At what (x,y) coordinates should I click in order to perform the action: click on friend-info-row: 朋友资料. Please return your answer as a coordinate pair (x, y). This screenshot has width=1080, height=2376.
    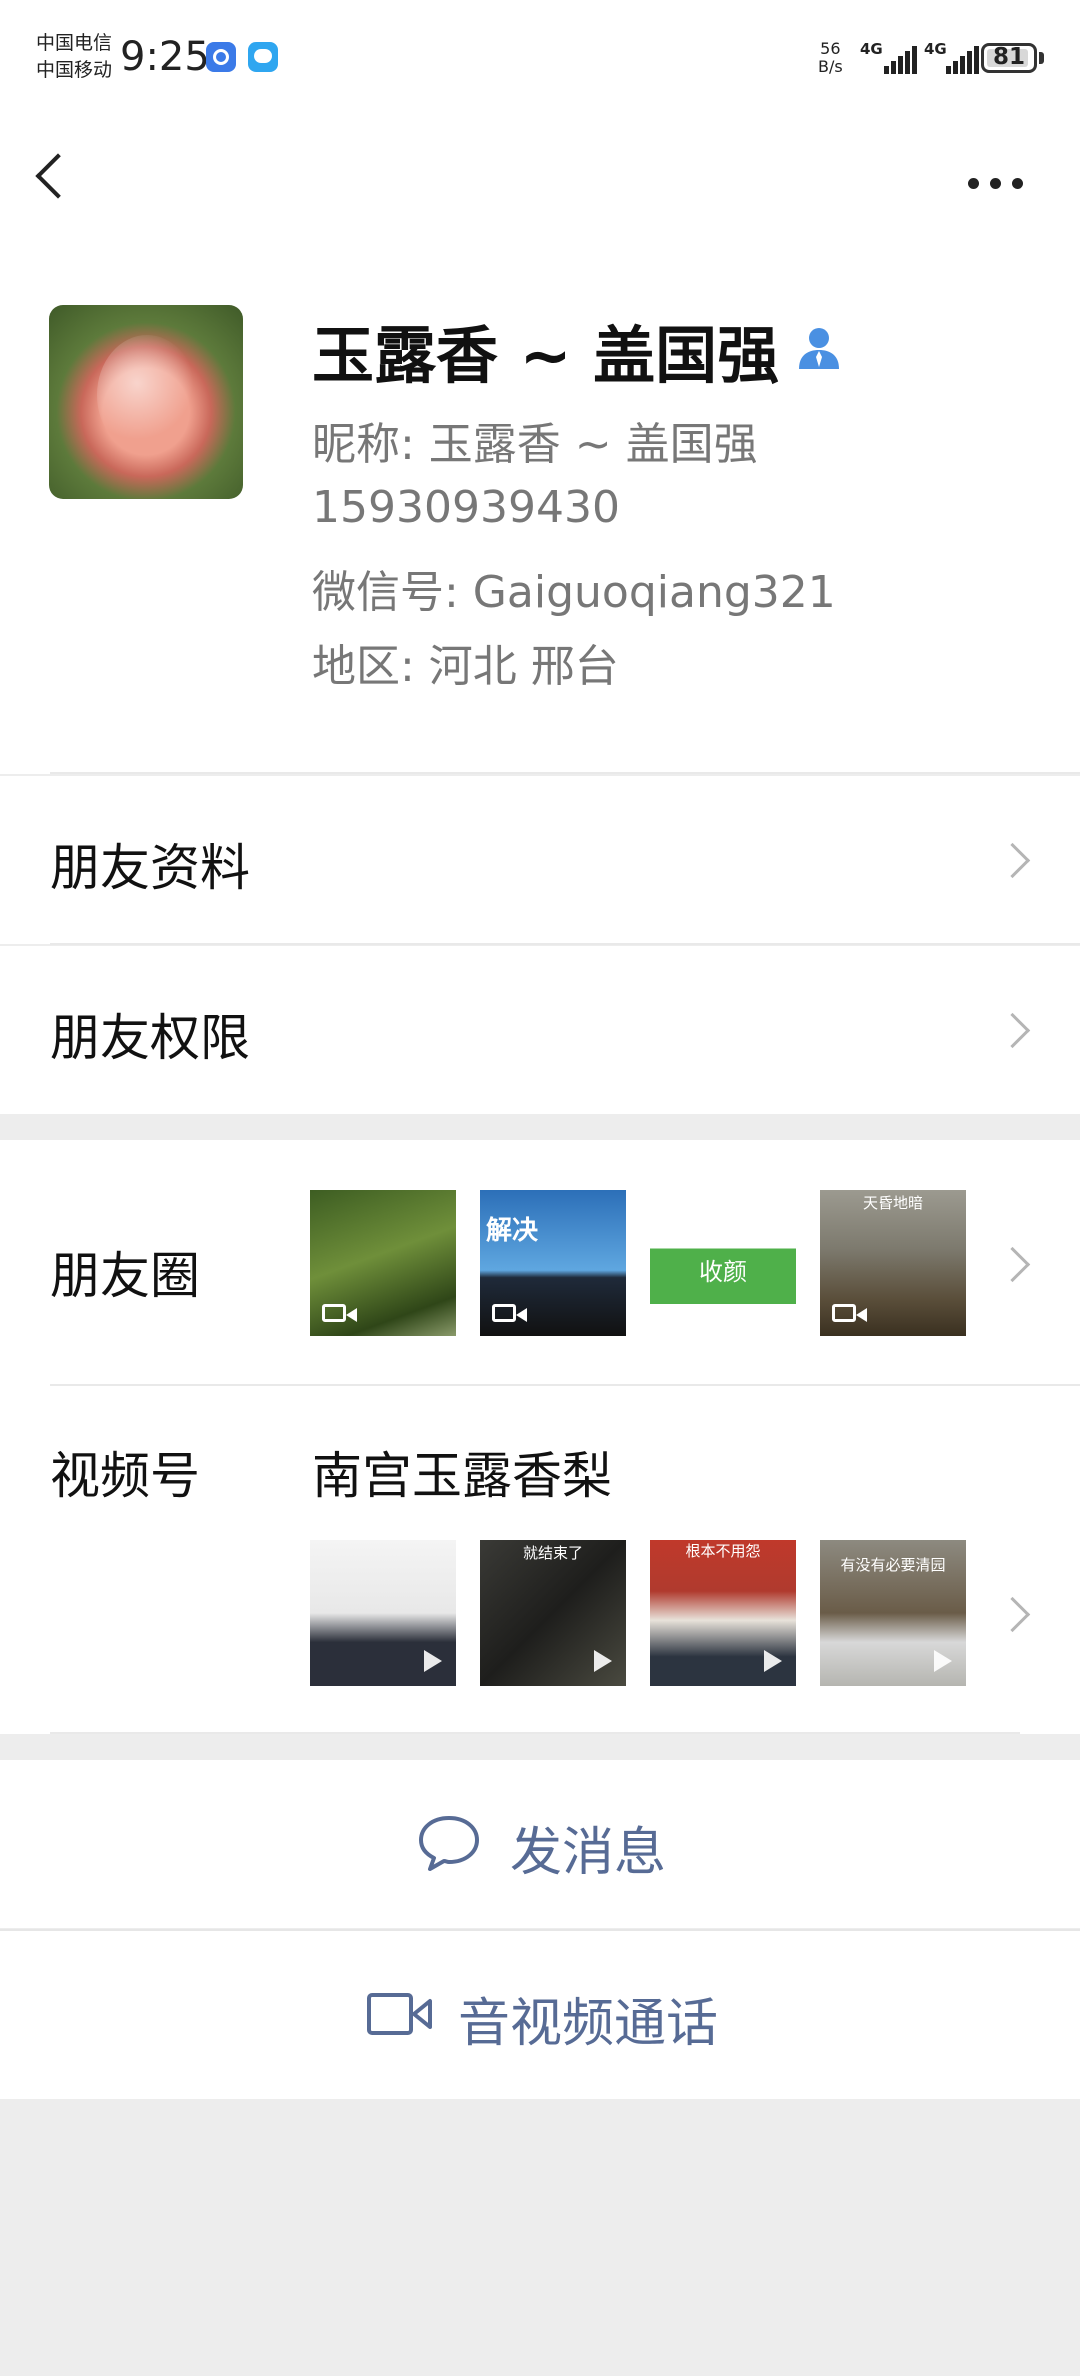
    Looking at the image, I should click on (540, 860).